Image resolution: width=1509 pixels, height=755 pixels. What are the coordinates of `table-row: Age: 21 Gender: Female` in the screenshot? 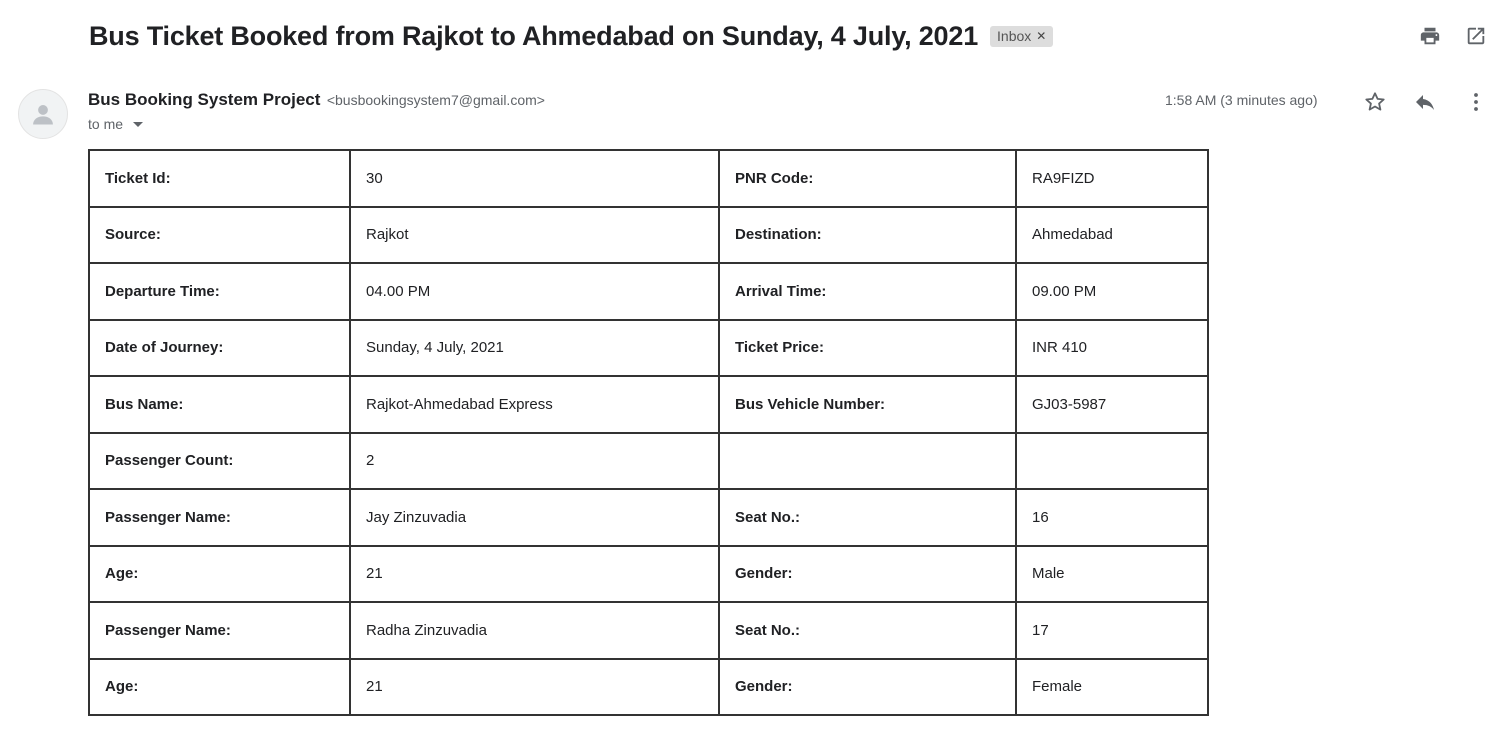 It's located at (648, 686).